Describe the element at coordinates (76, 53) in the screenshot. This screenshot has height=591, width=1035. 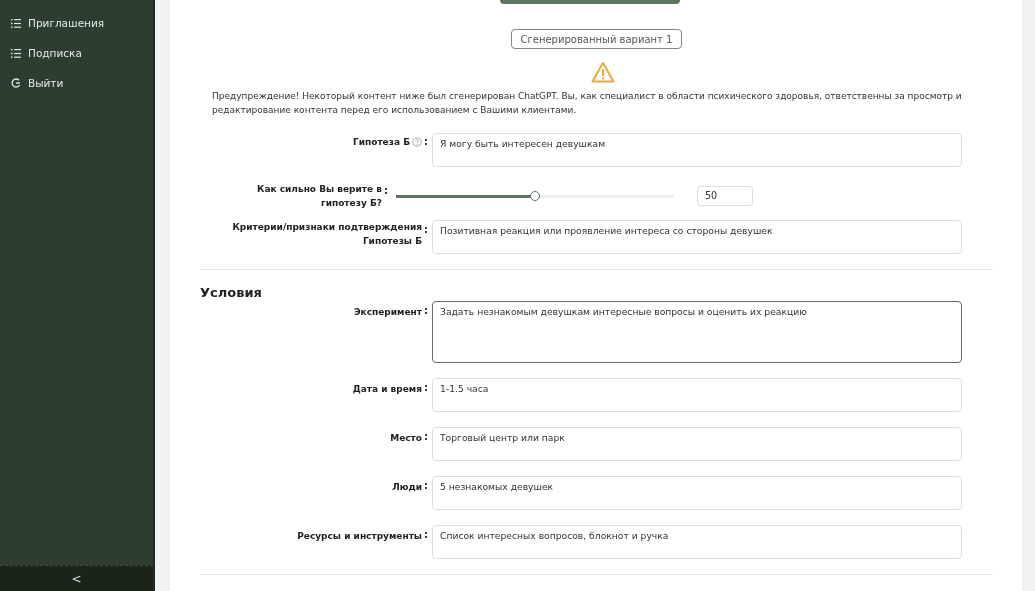
I see `sidebar-item: Подписка` at that location.